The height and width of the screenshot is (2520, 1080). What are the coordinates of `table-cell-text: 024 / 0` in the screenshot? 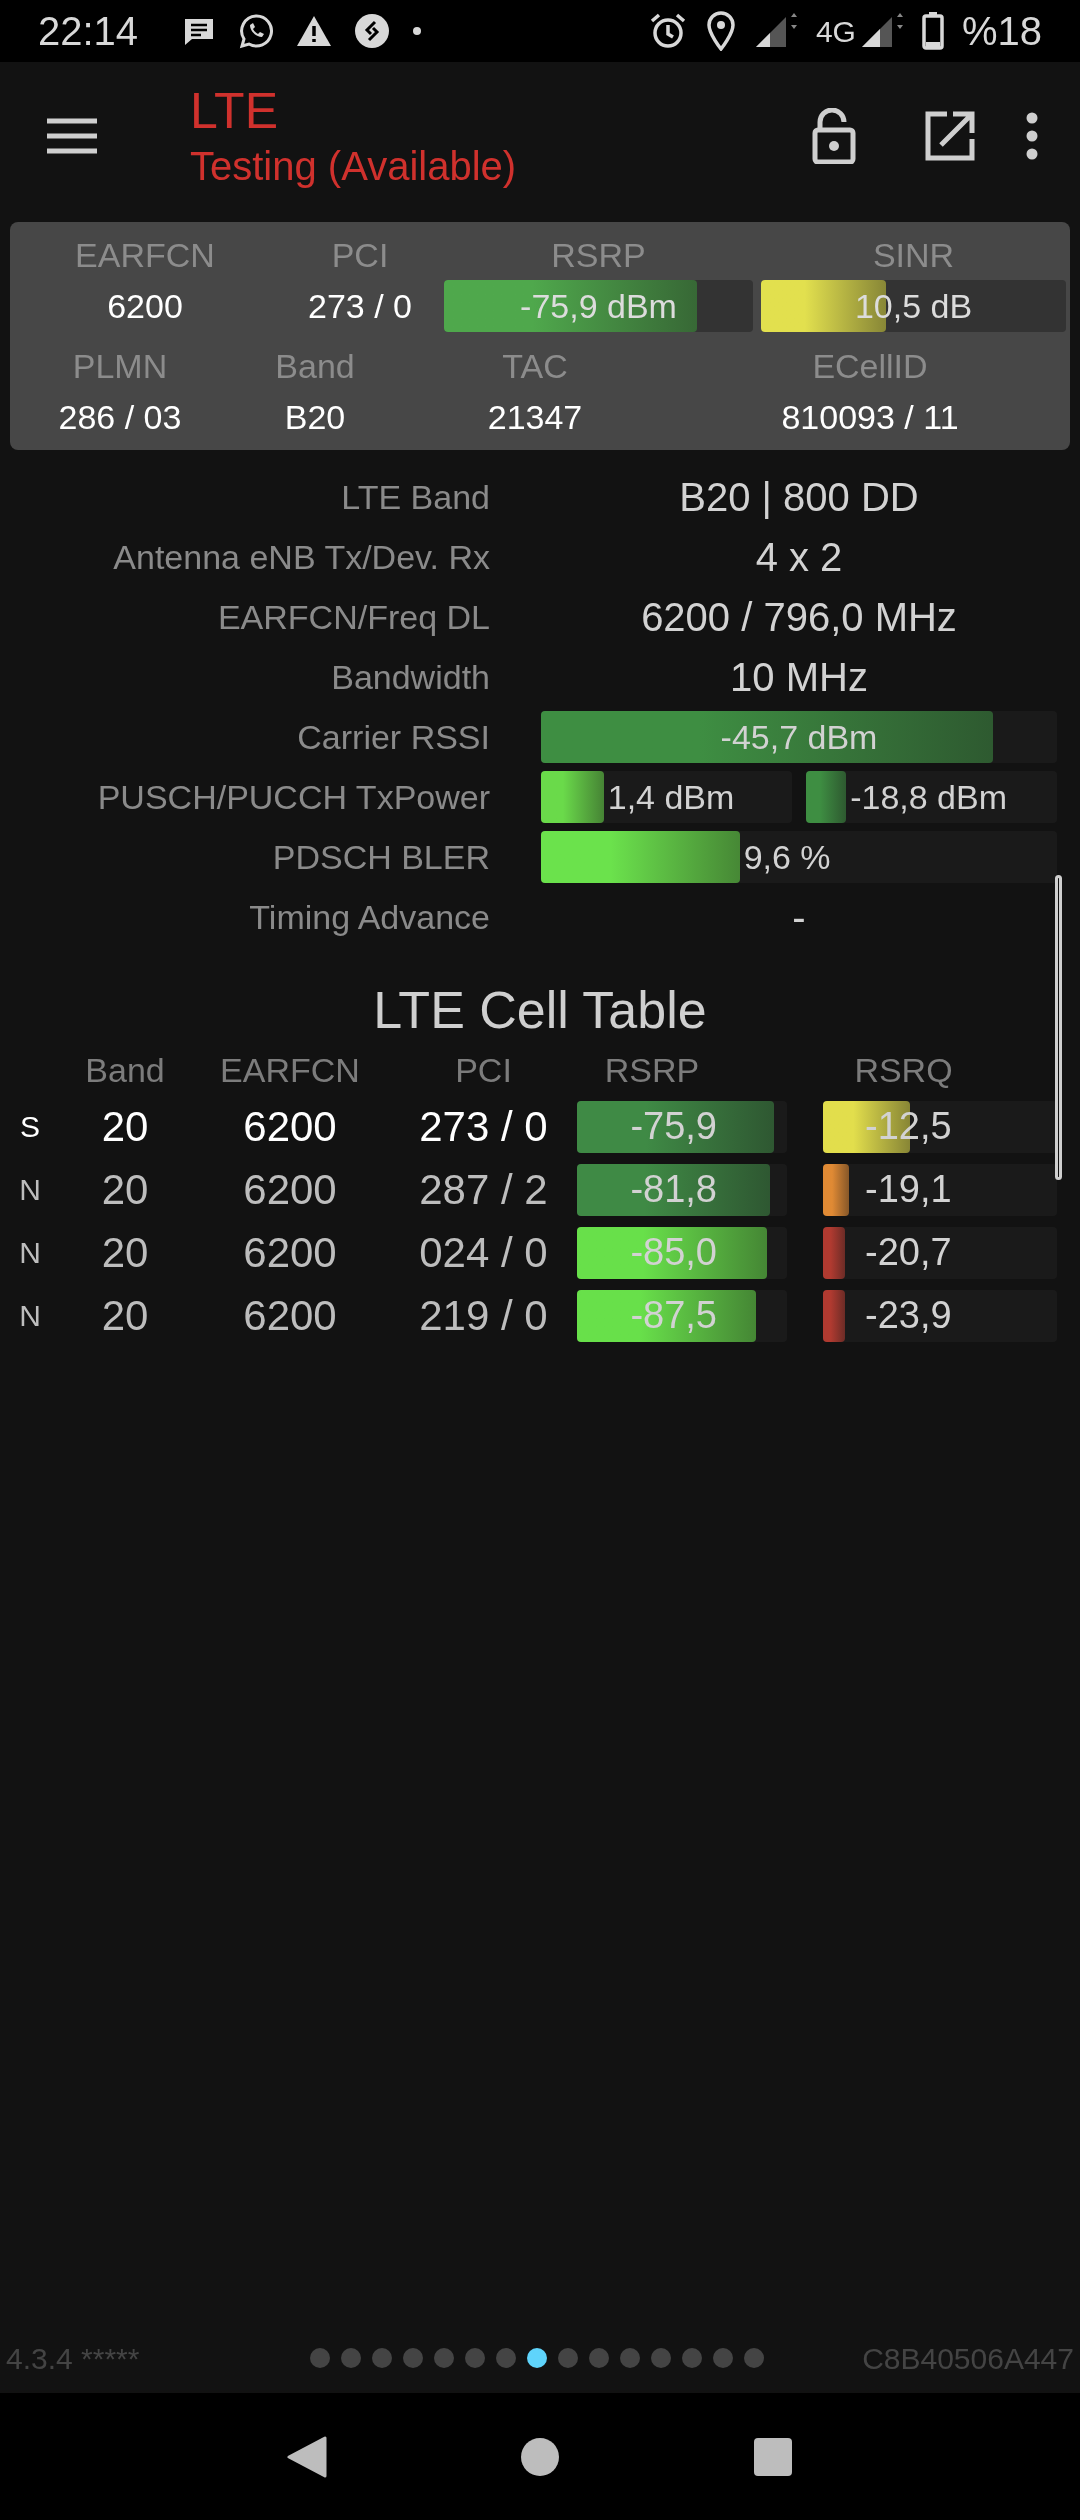 It's located at (483, 1253).